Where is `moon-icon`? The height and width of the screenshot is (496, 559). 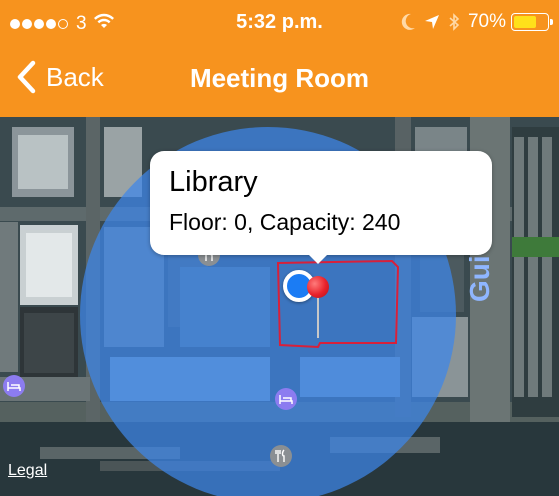 moon-icon is located at coordinates (408, 22).